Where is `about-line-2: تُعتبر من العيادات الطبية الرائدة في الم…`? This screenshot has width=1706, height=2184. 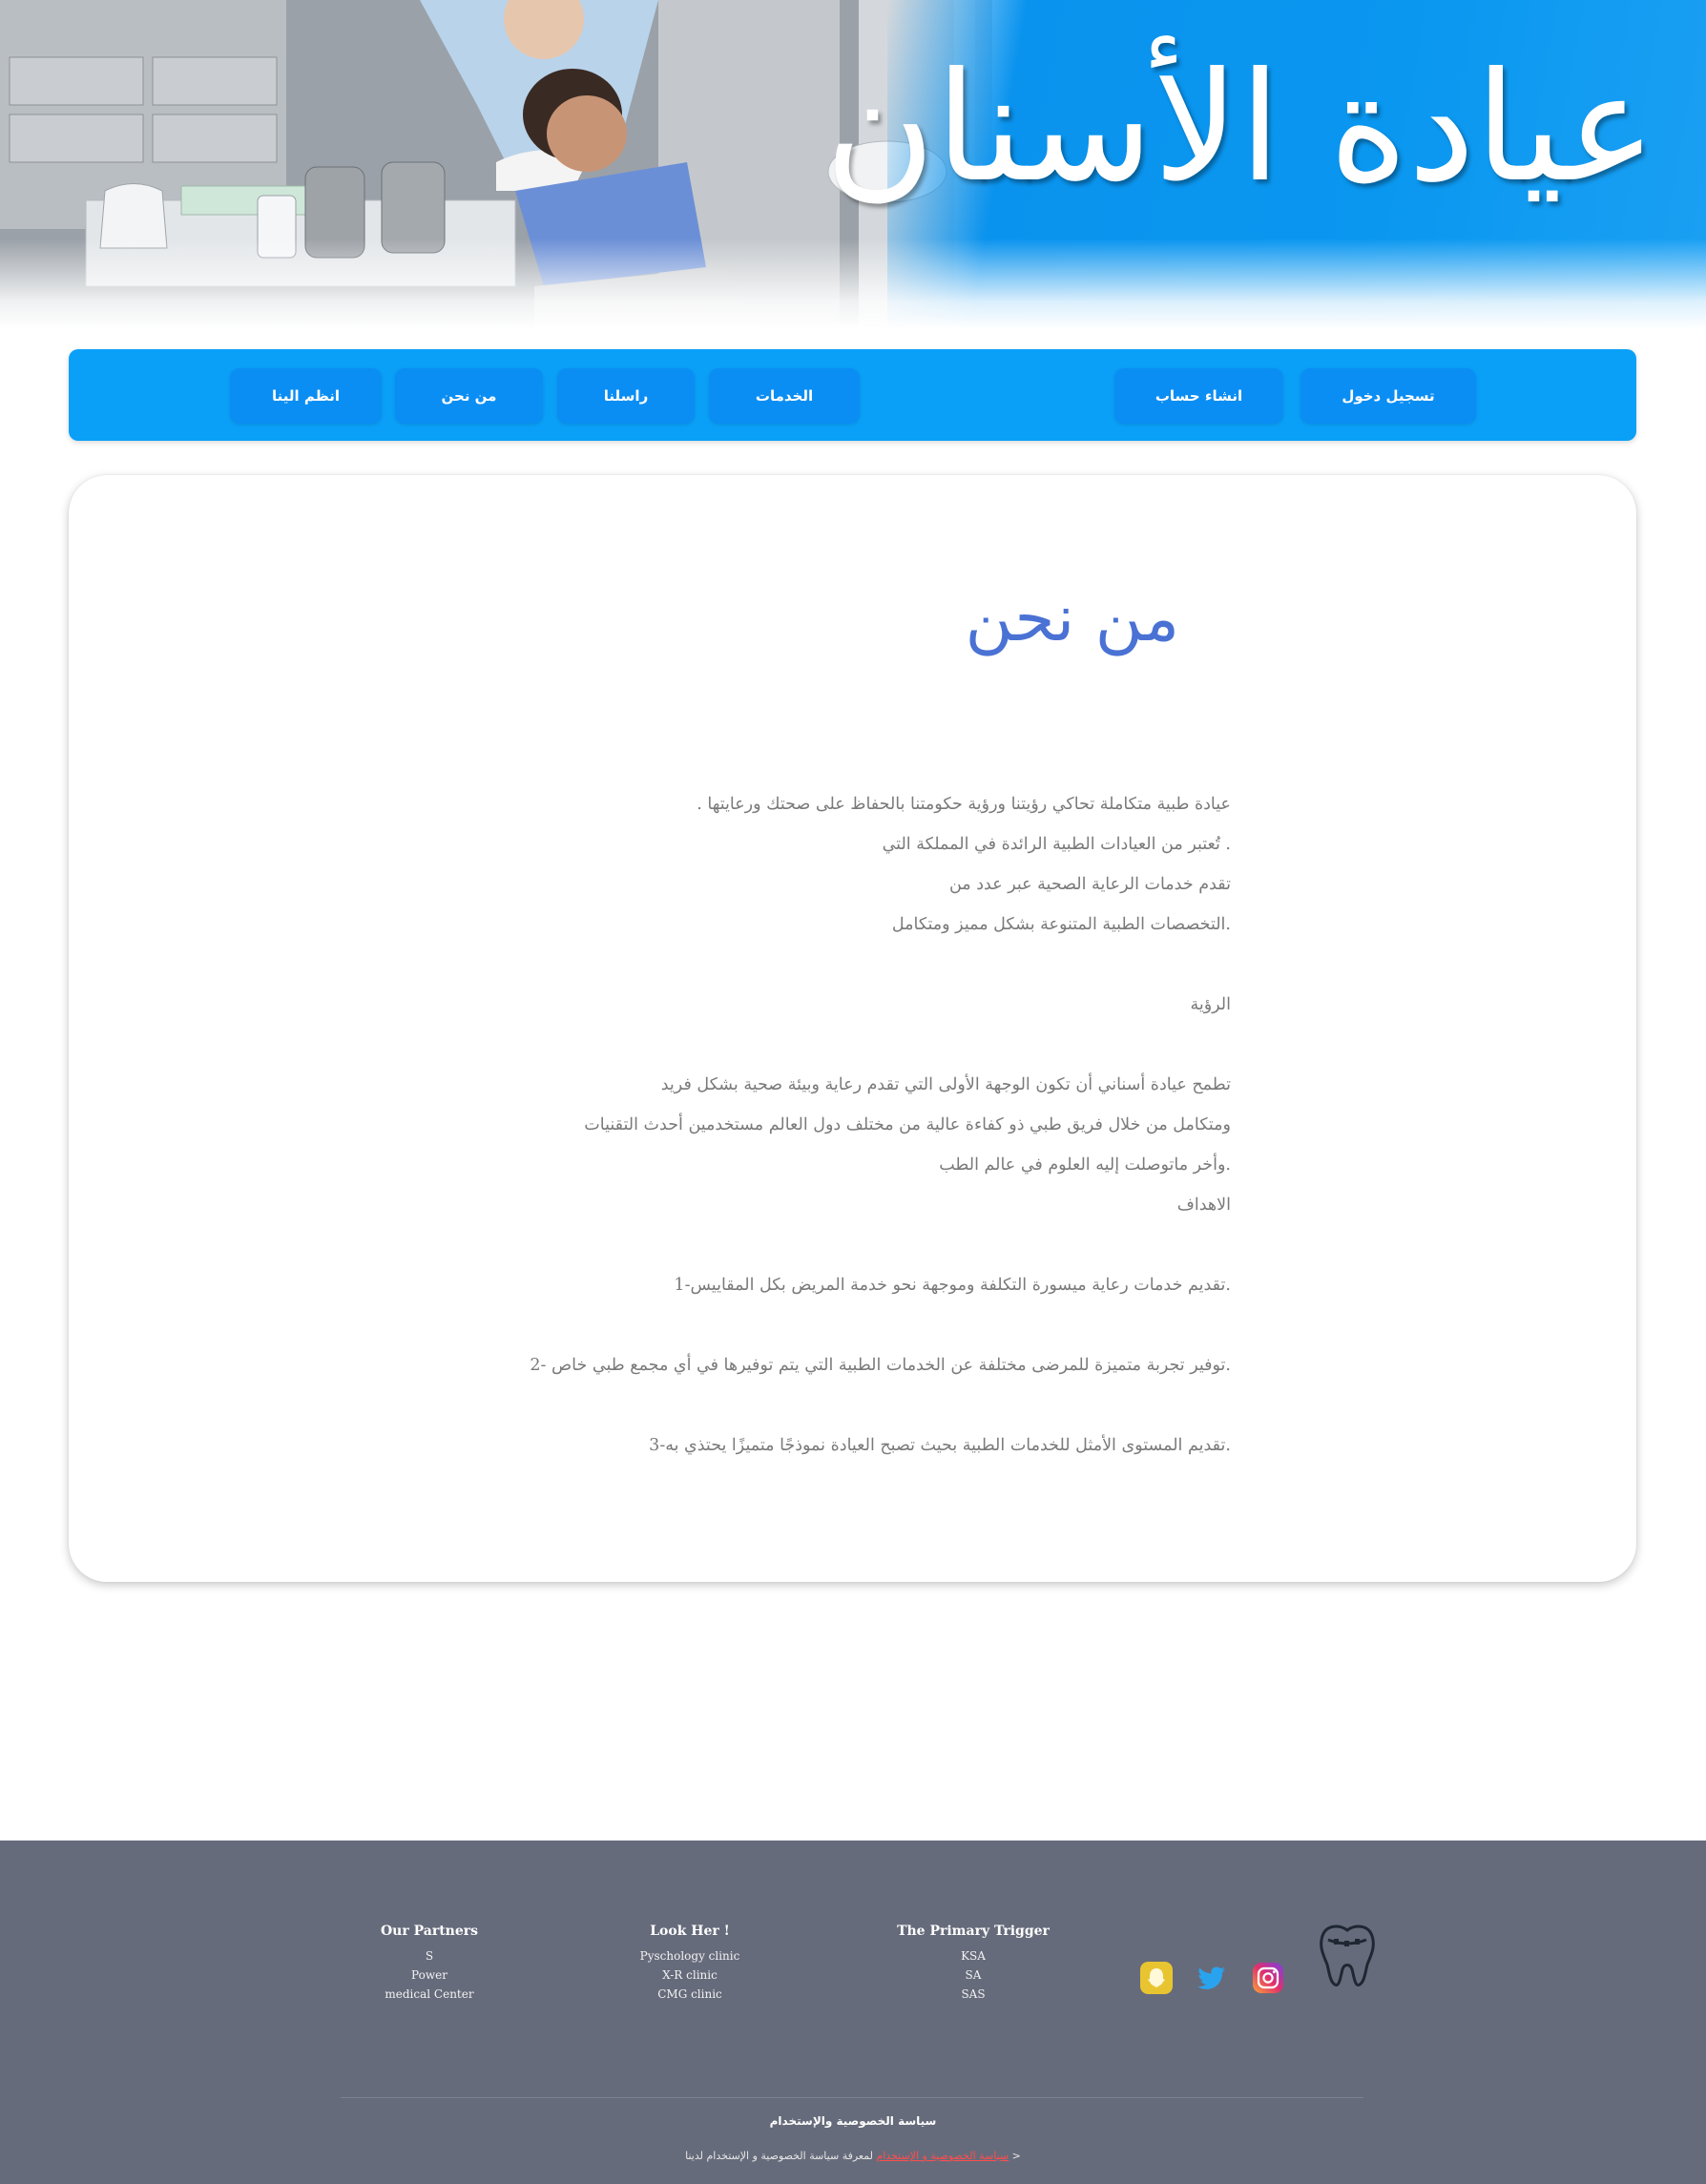 about-line-2: تُعتبر من العيادات الطبية الرائدة في الم… is located at coordinates (1057, 844).